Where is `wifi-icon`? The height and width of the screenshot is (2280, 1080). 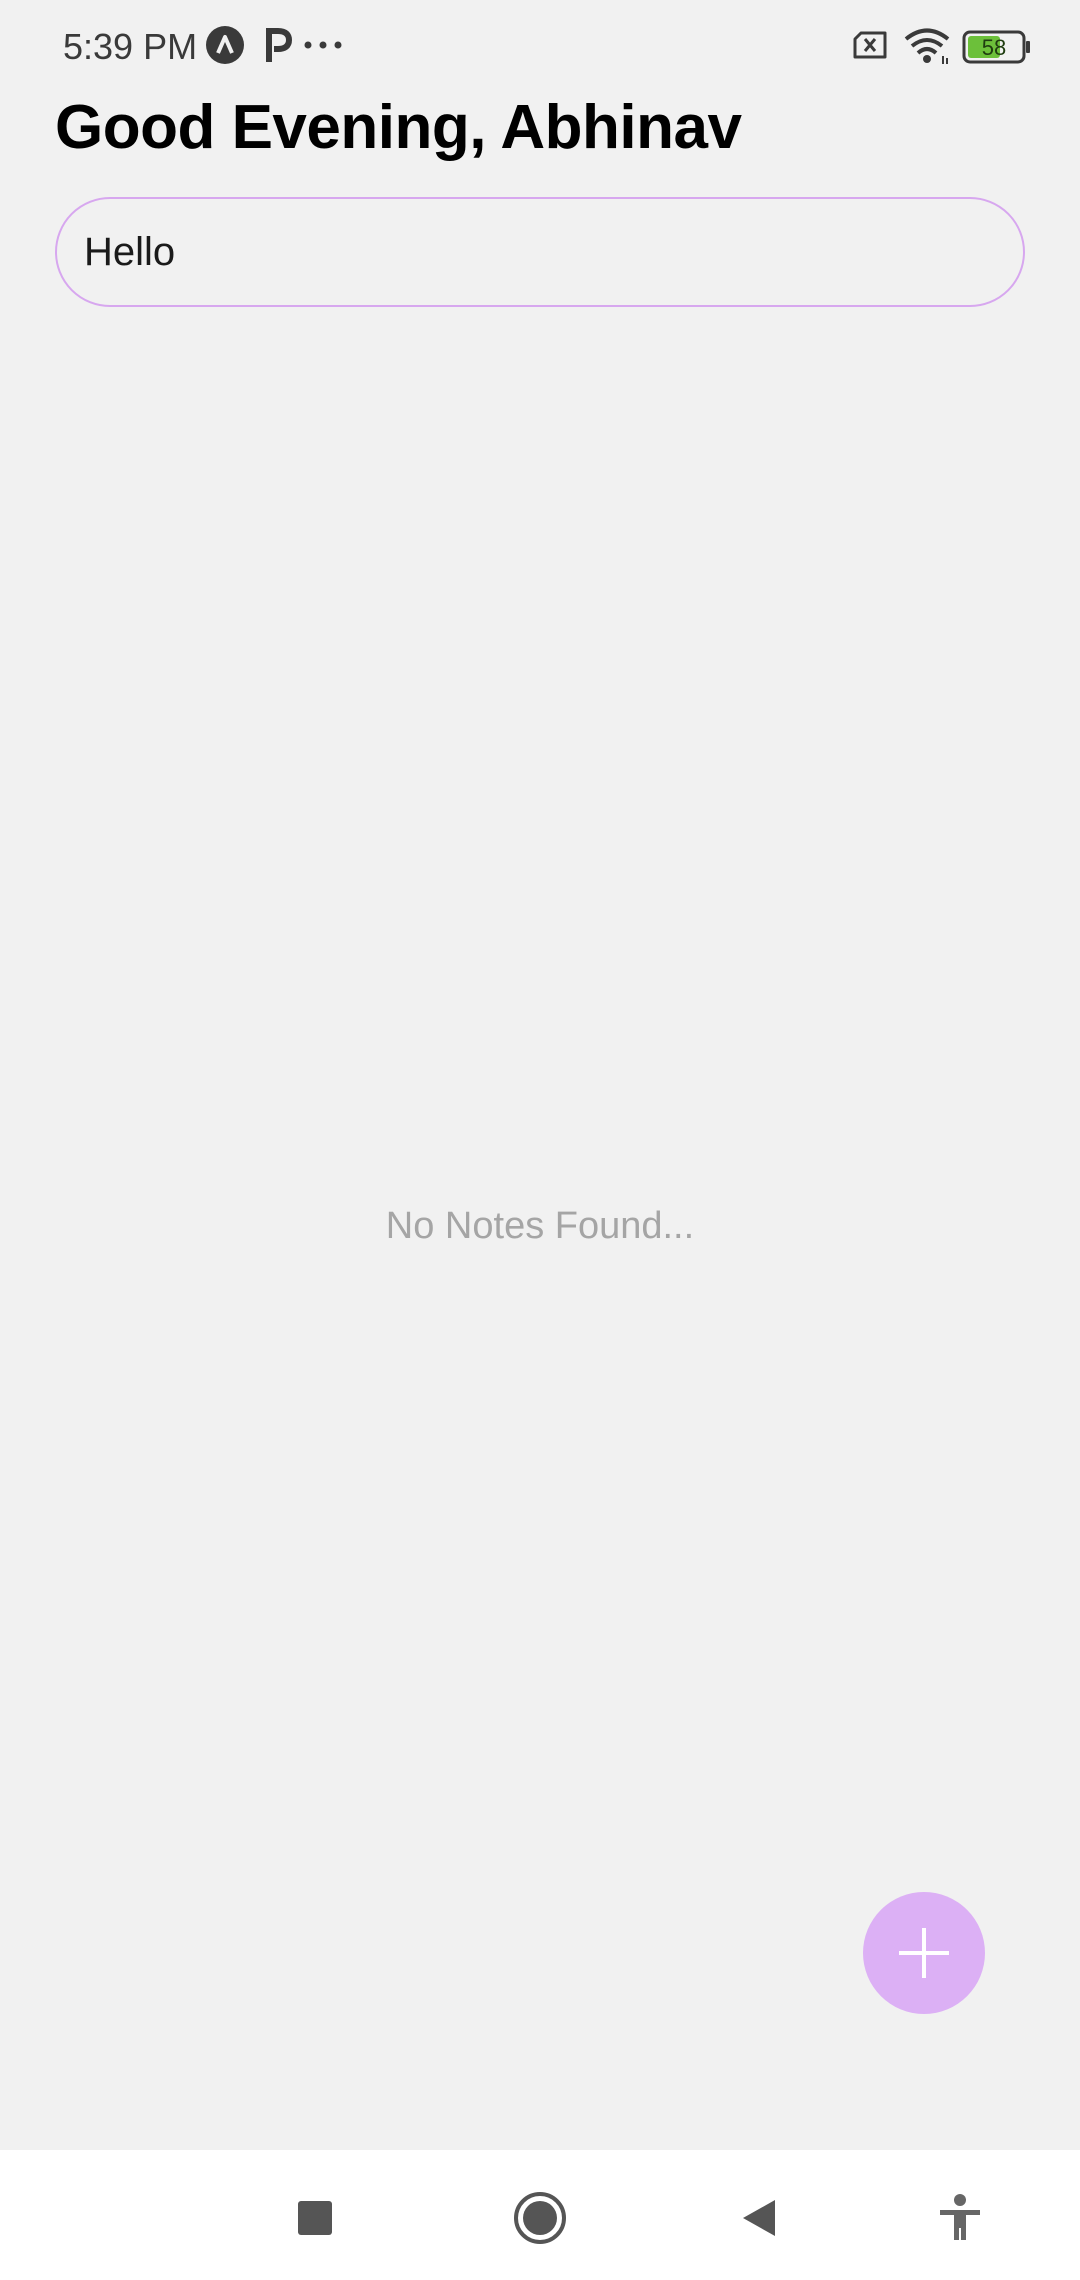
wifi-icon is located at coordinates (927, 46).